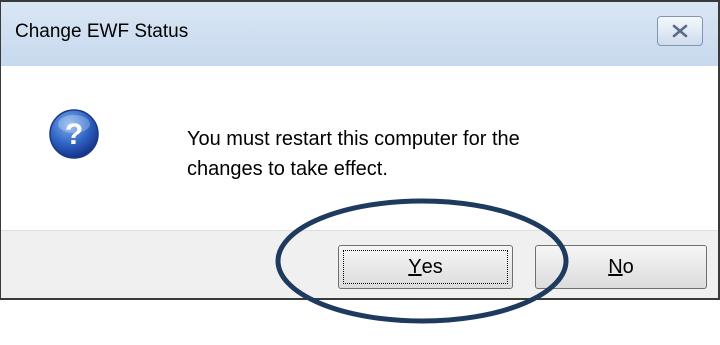 The width and height of the screenshot is (720, 345). What do you see at coordinates (628, 266) in the screenshot?
I see `no-label-rest: o` at bounding box center [628, 266].